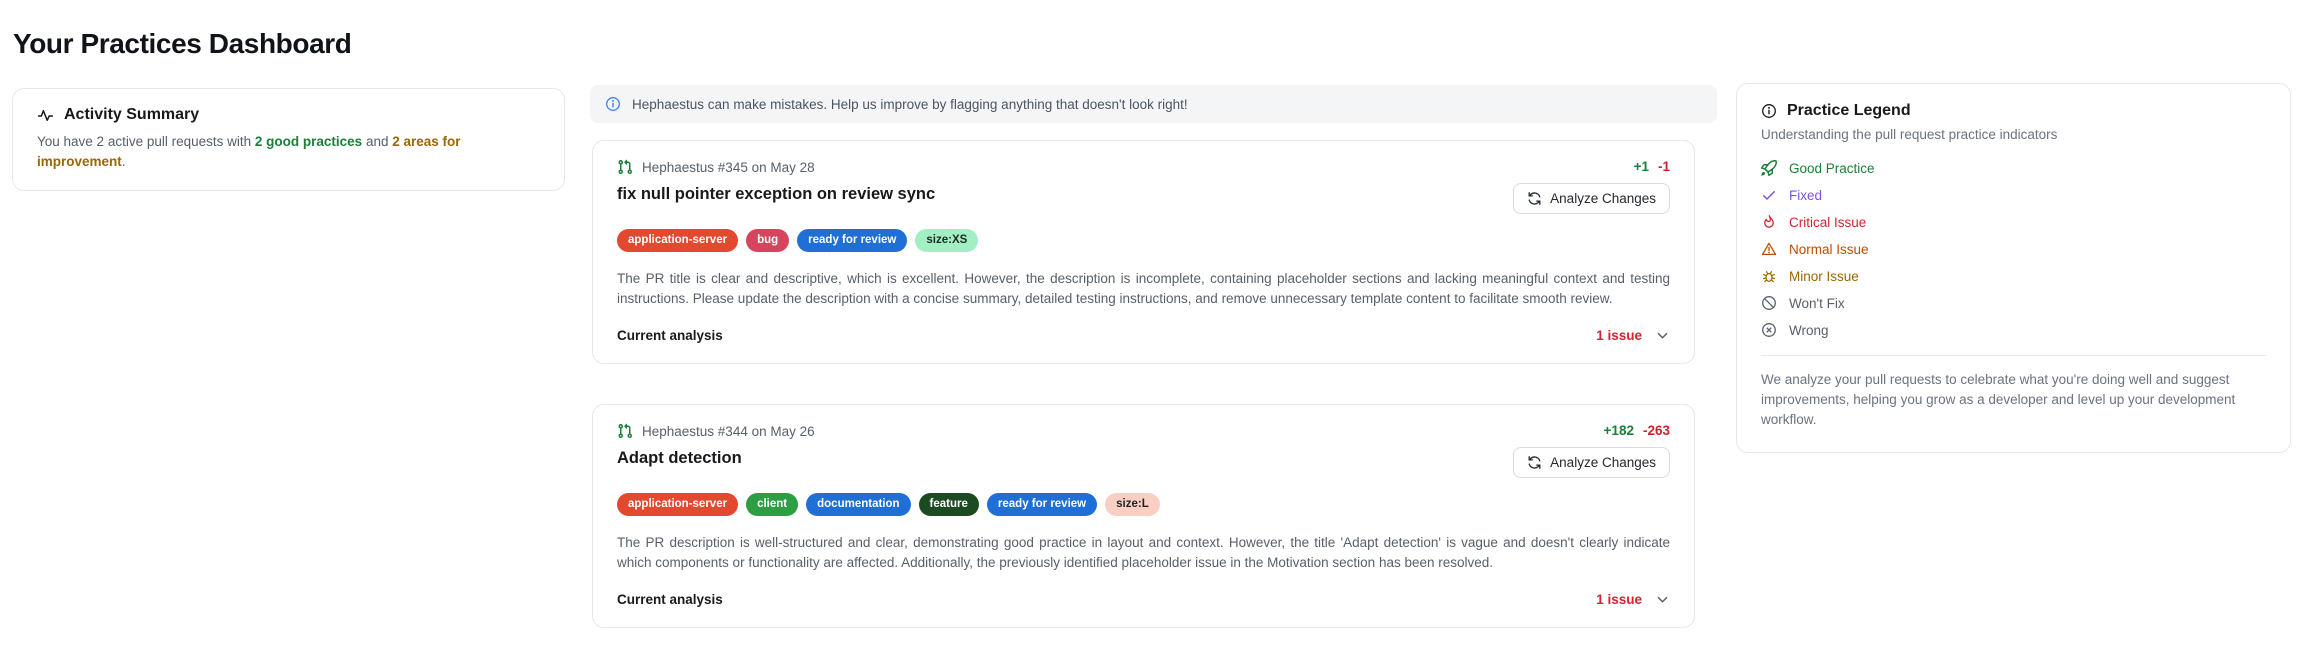 The height and width of the screenshot is (669, 2299). What do you see at coordinates (2013, 195) in the screenshot?
I see `legend-item-fixed: Fixed` at bounding box center [2013, 195].